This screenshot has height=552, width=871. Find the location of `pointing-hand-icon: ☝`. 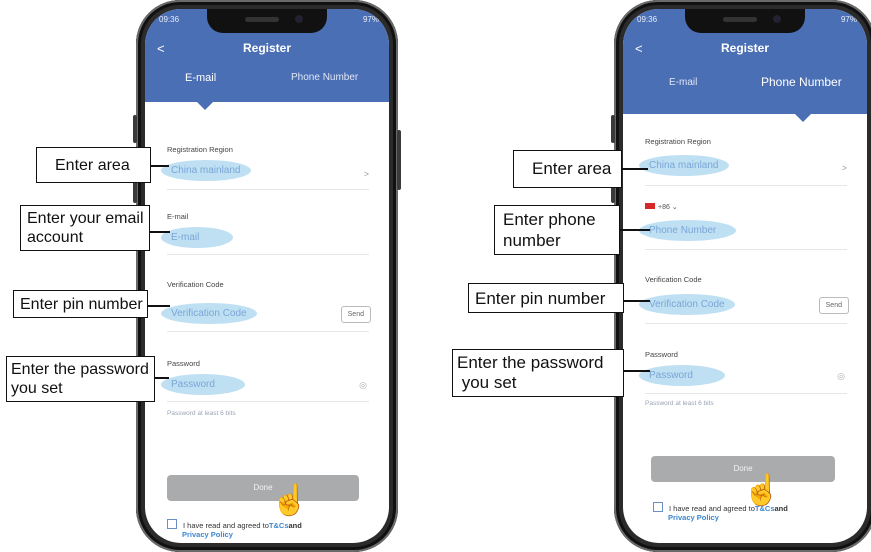

pointing-hand-icon: ☝ is located at coordinates (290, 500).